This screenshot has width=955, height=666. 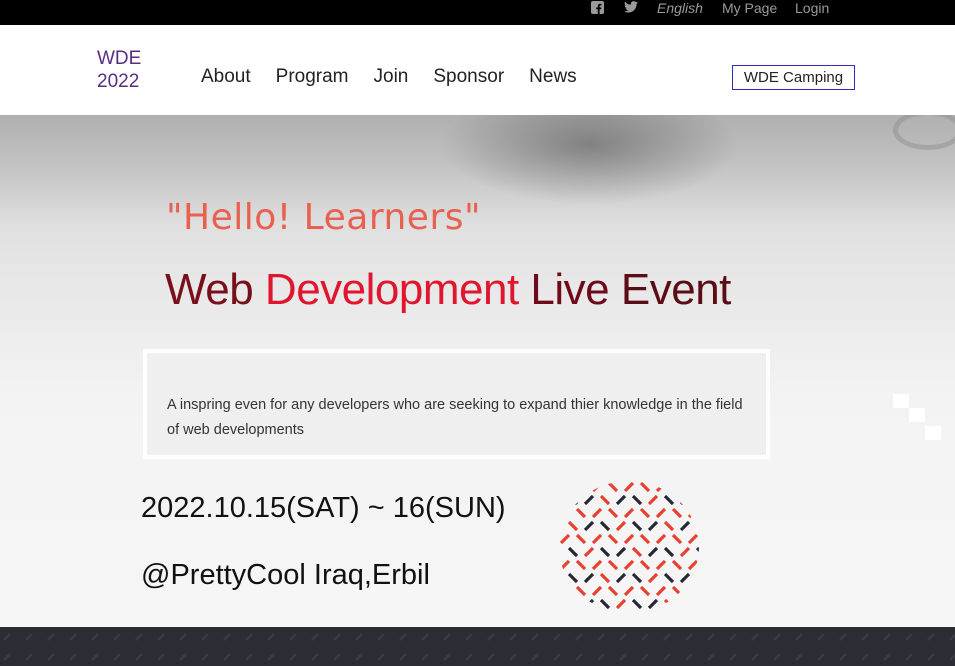 What do you see at coordinates (391, 289) in the screenshot?
I see `title-word-development: Development` at bounding box center [391, 289].